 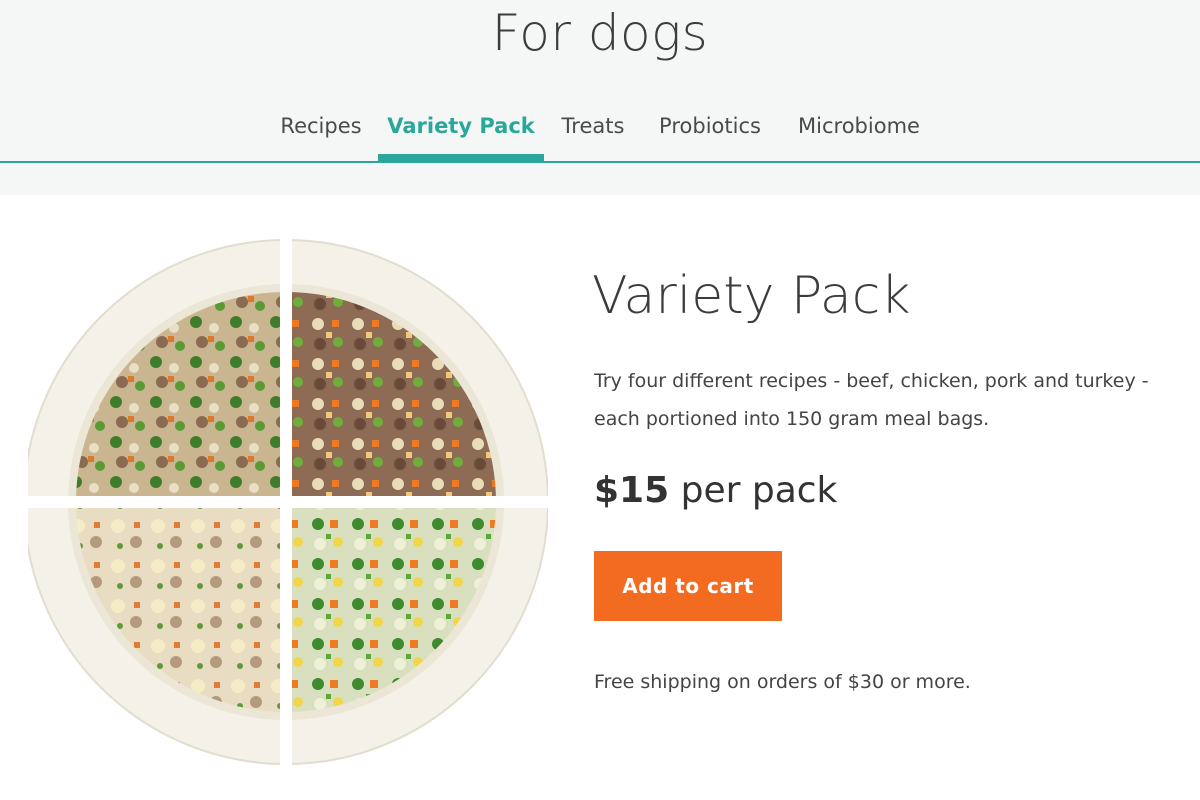 What do you see at coordinates (688, 586) in the screenshot?
I see `add-to-cart-button: Add to cart` at bounding box center [688, 586].